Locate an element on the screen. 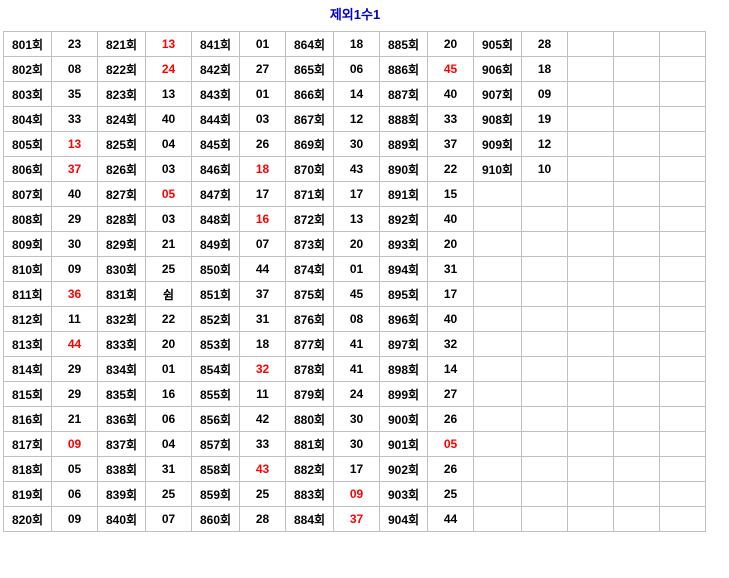 The image size is (729, 578). round-label-cell: 811회 is located at coordinates (27, 294).